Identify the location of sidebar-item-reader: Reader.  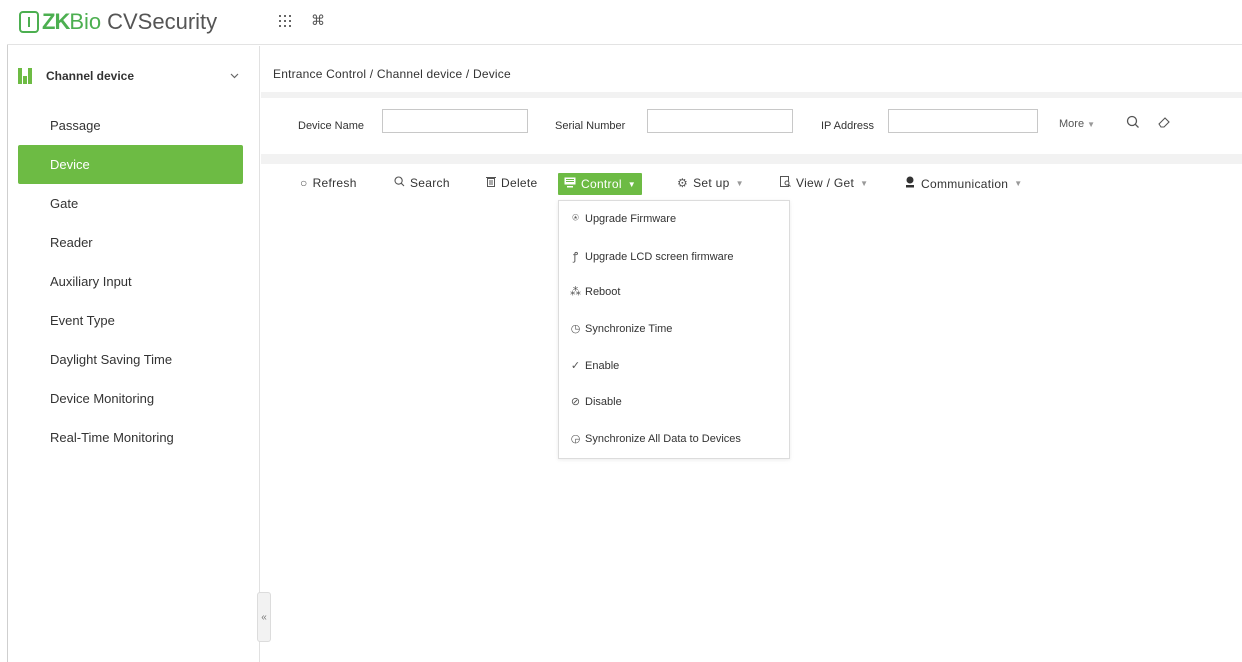
(130, 242).